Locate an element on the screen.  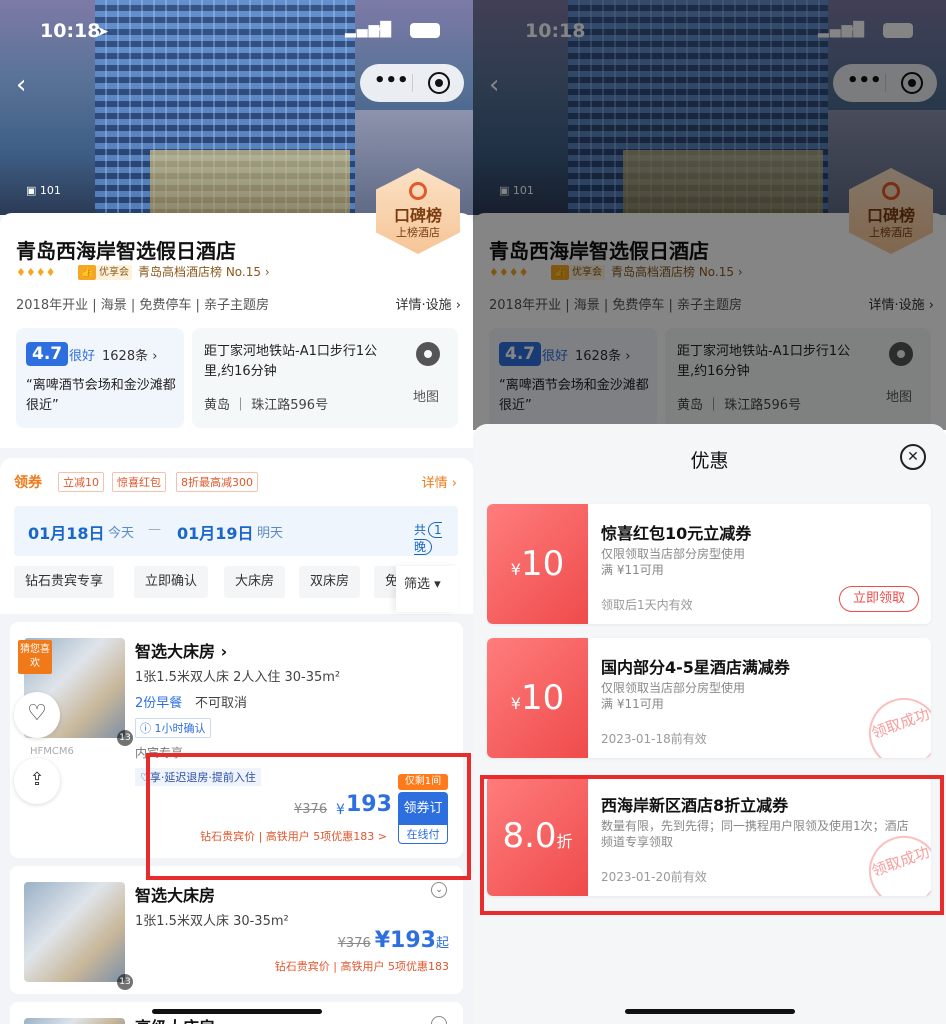
status-time: 10:18 is located at coordinates (70, 31).